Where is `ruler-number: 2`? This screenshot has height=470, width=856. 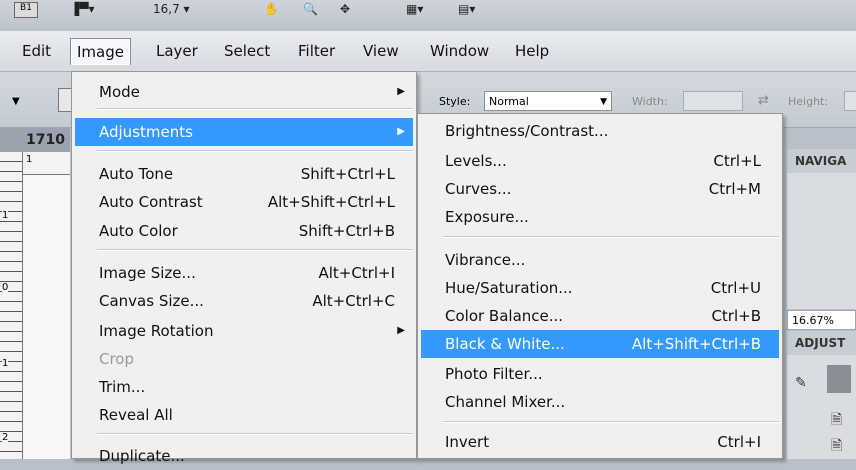
ruler-number: 2 is located at coordinates (5, 437).